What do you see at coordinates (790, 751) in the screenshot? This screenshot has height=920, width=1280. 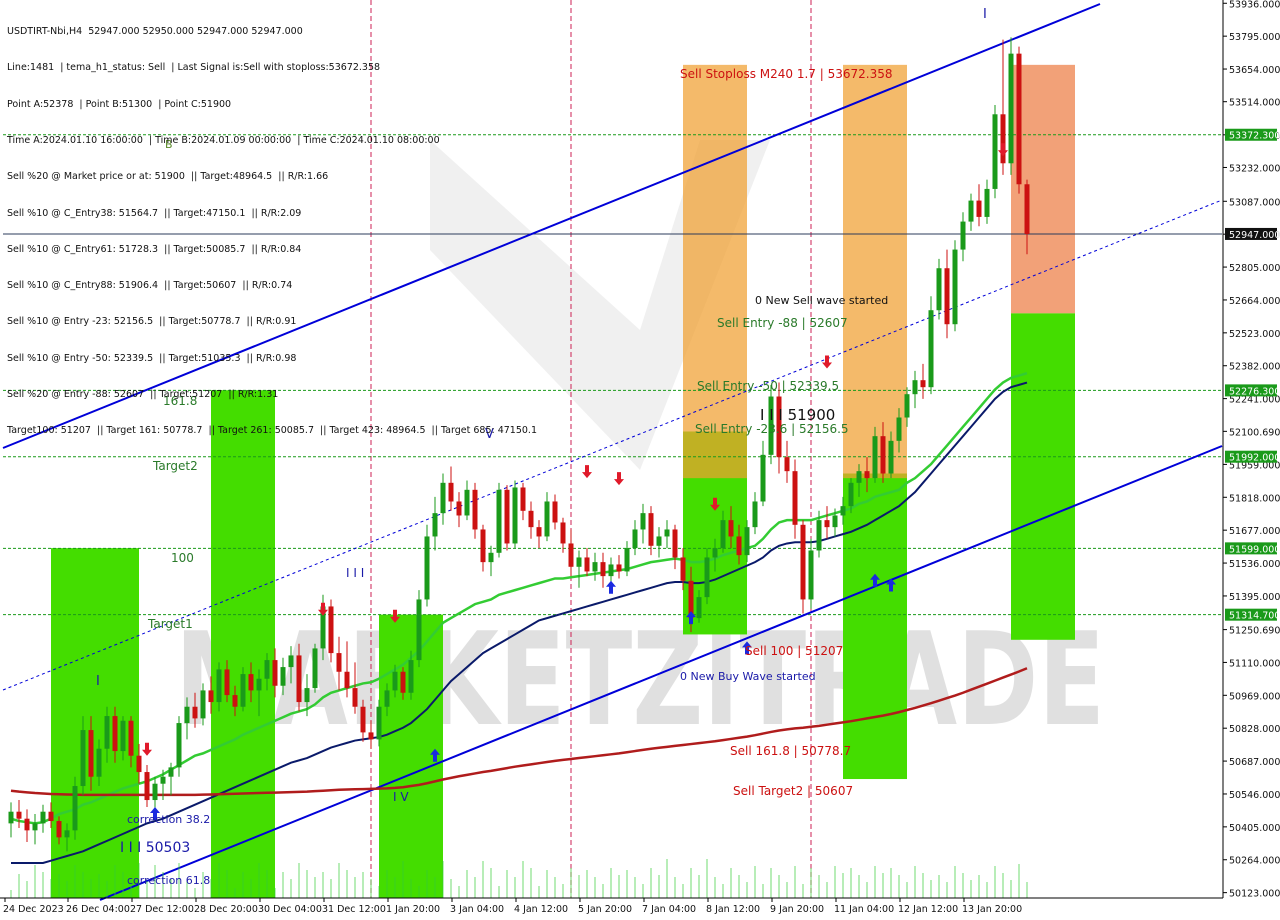 I see `annotation-8: Sell 161.8 | 50778.7` at bounding box center [790, 751].